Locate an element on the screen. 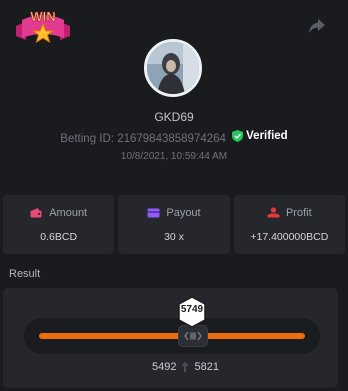 The height and width of the screenshot is (391, 348). wallet-icon is located at coordinates (36, 213).